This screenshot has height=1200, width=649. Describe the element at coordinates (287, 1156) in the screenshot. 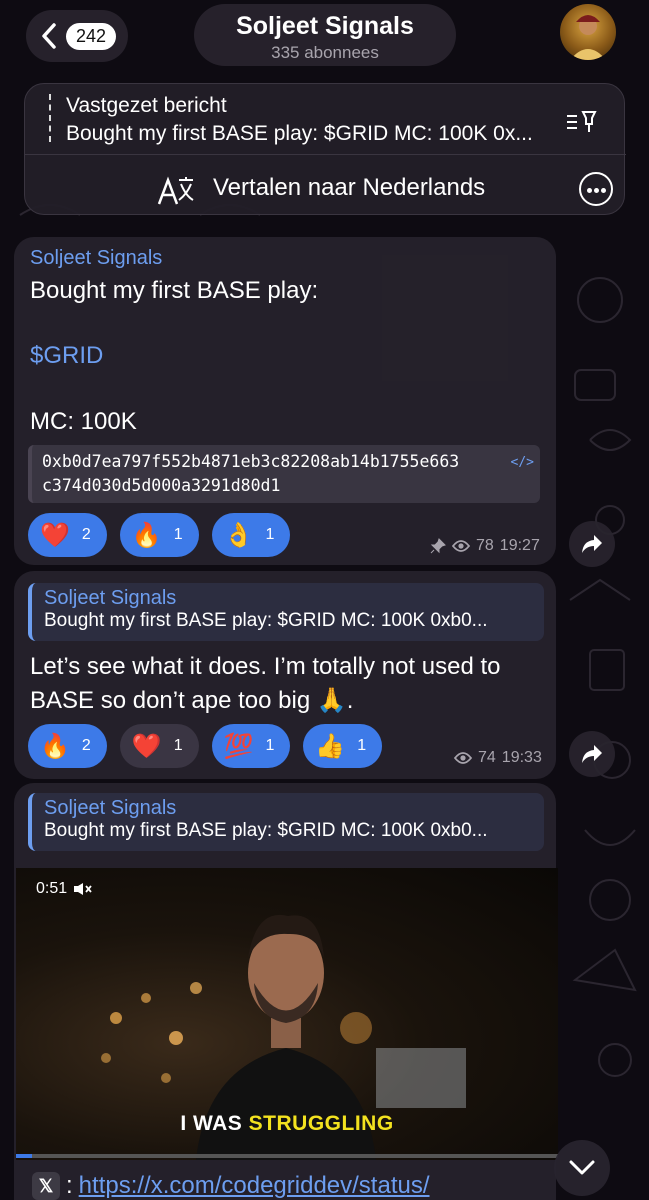

I see `video-progress-bar` at that location.